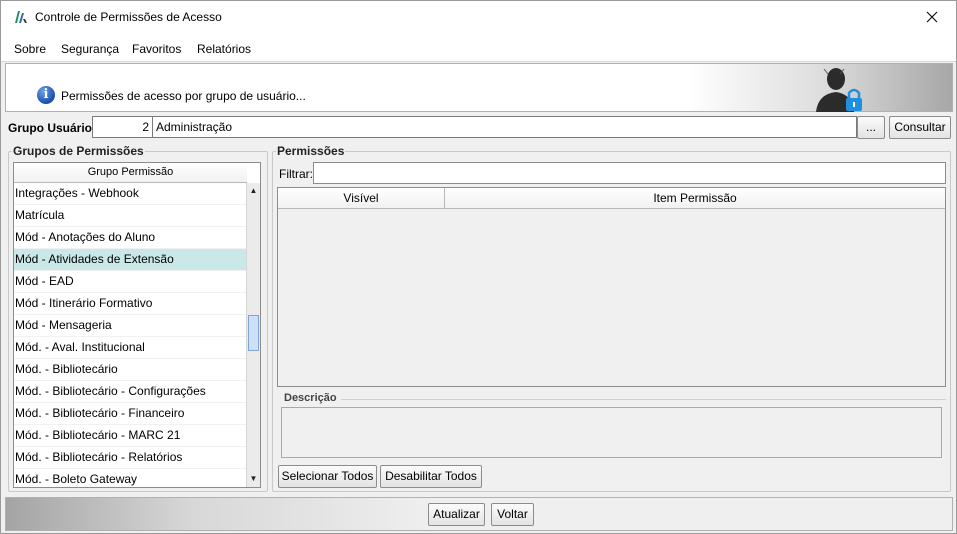  Describe the element at coordinates (920, 127) in the screenshot. I see `consultar-button: Consultar` at that location.